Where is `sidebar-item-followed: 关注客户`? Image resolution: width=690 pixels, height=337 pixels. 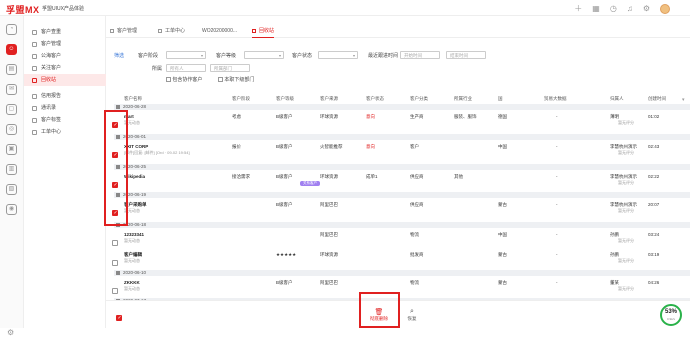 sidebar-item-followed: 关注客户 is located at coordinates (65, 68).